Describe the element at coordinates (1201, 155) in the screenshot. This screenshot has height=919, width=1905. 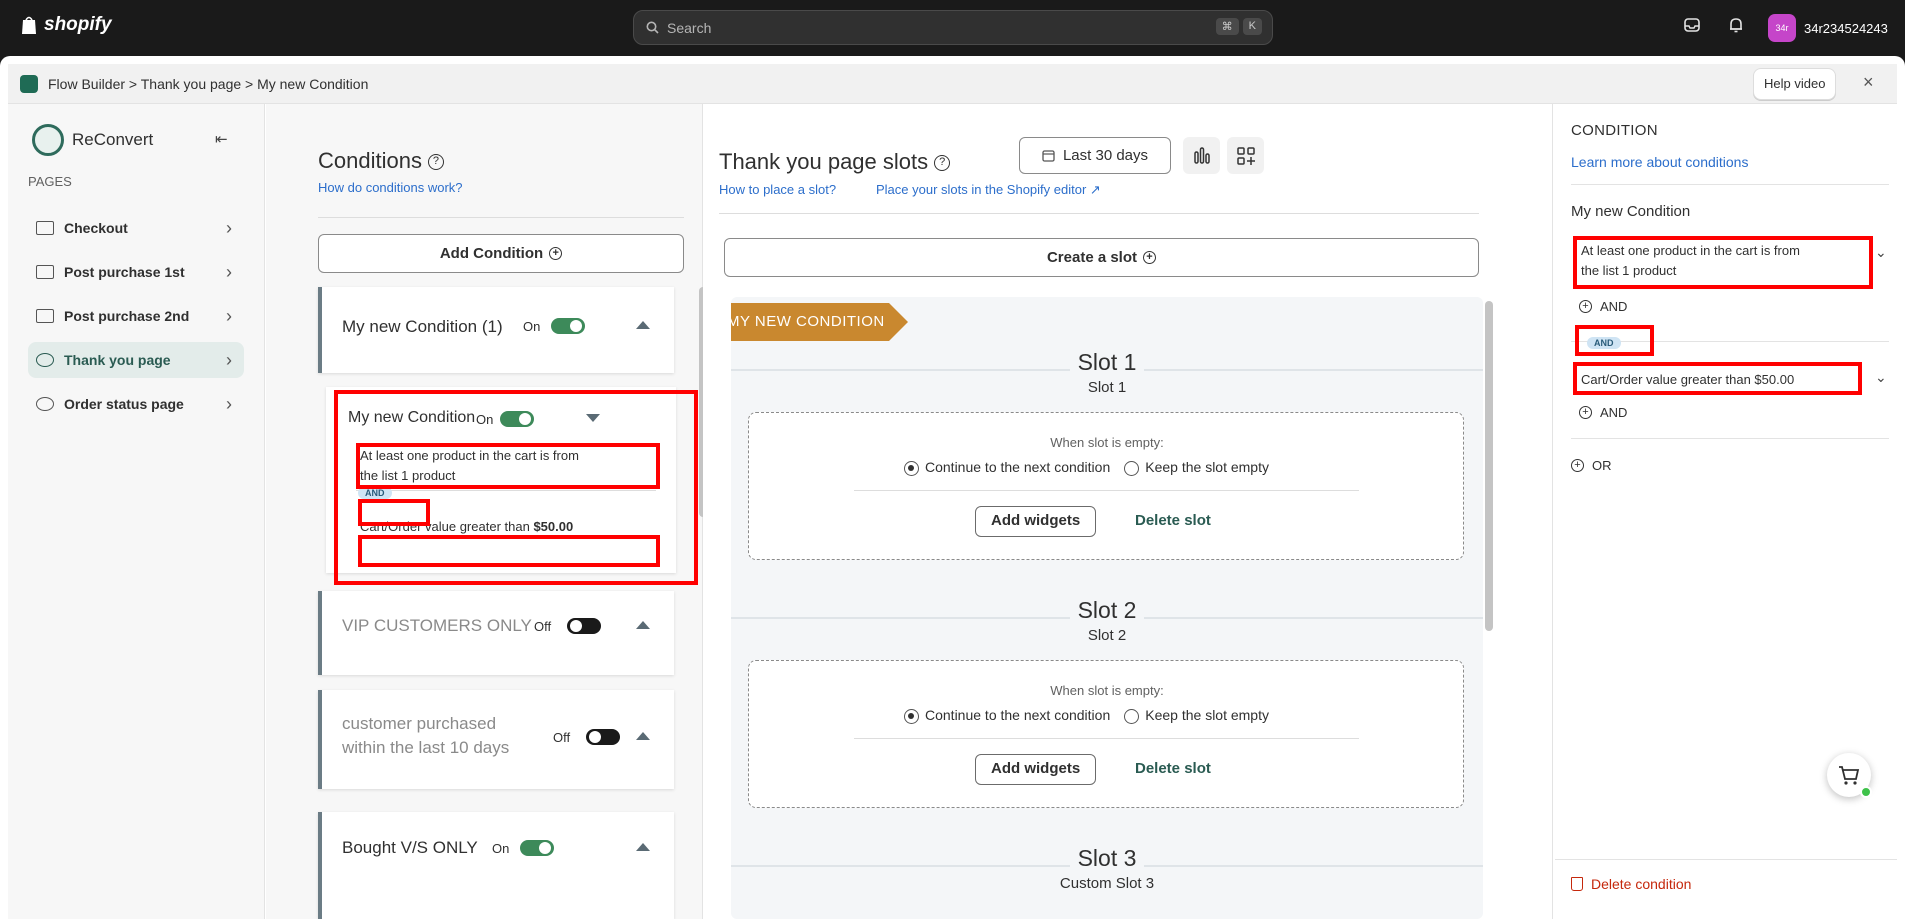
I see `analytics-button` at that location.